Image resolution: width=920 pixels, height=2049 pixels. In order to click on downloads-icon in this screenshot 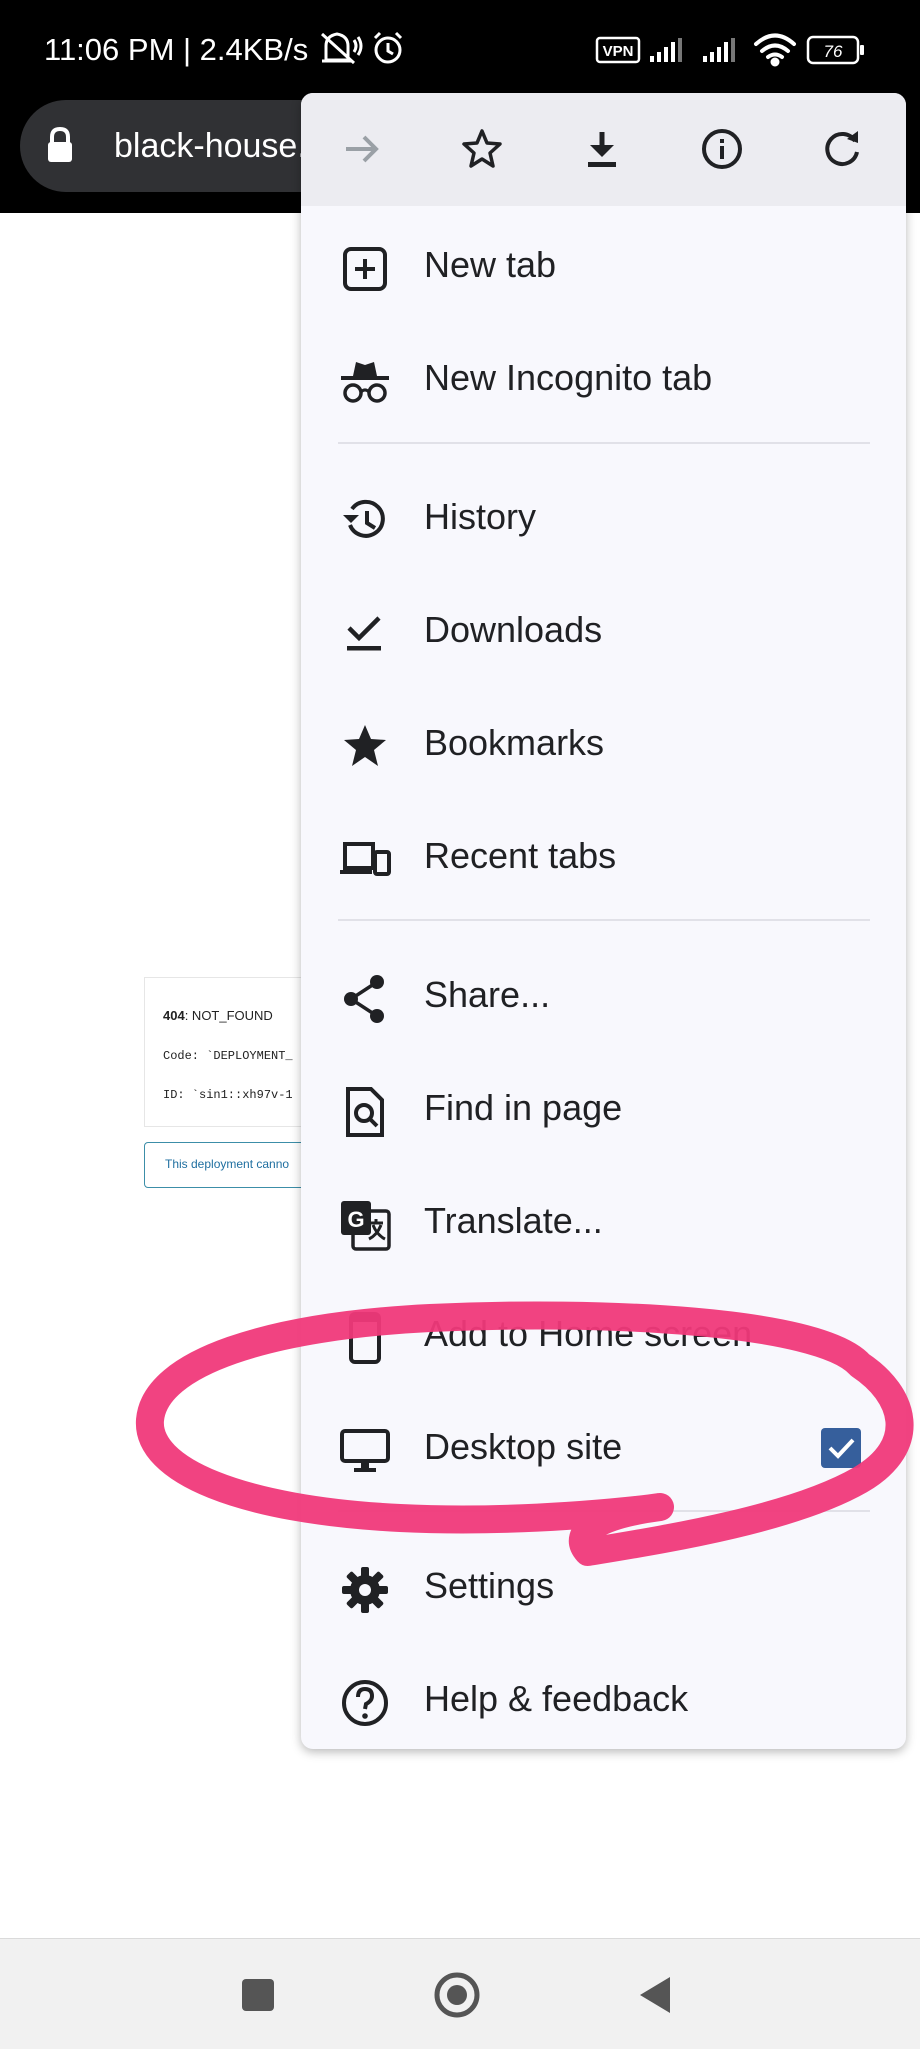, I will do `click(364, 633)`.